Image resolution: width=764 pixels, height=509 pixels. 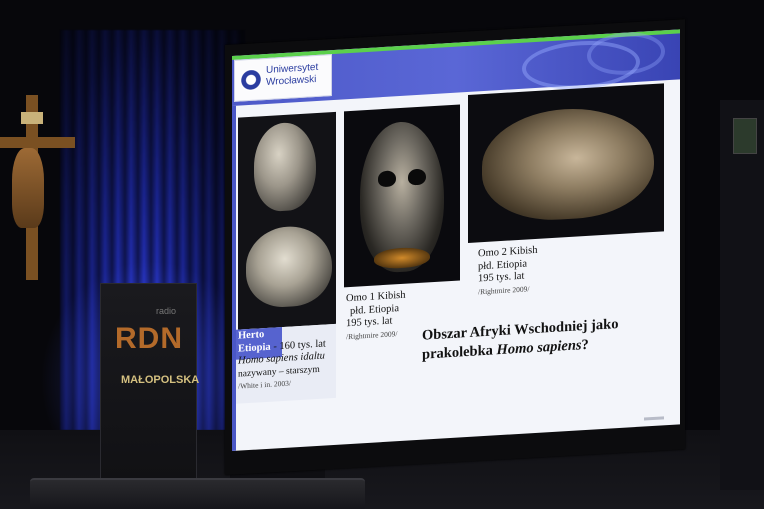 What do you see at coordinates (742, 295) in the screenshot?
I see `side-wall` at bounding box center [742, 295].